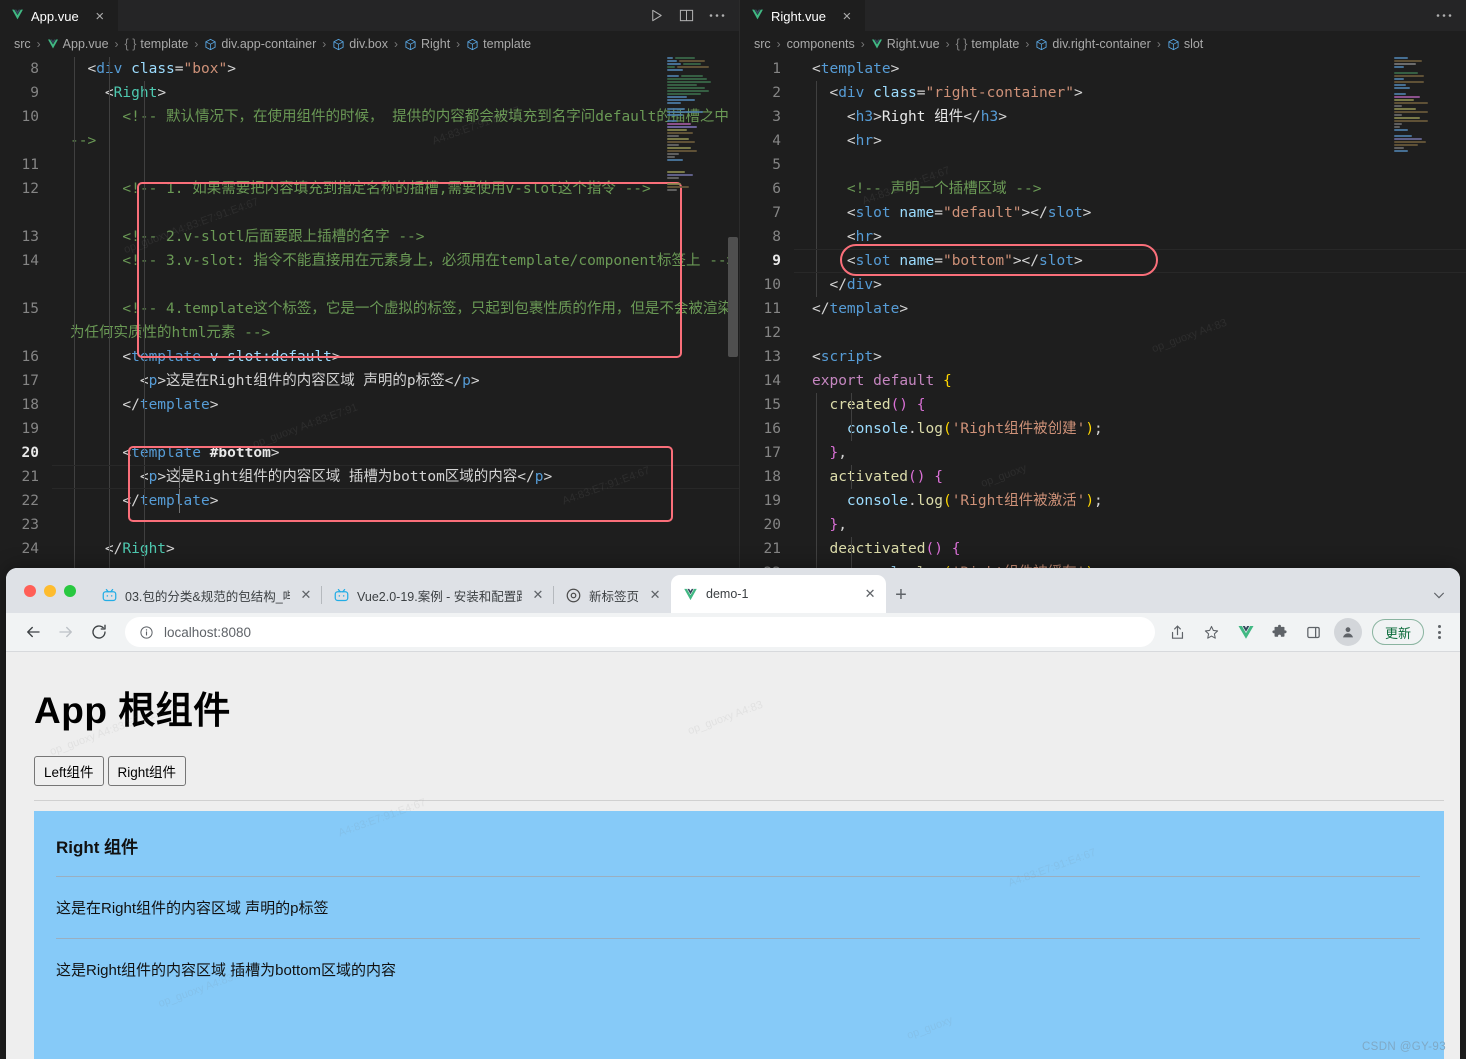  Describe the element at coordinates (33, 632) in the screenshot. I see `back-button` at that location.